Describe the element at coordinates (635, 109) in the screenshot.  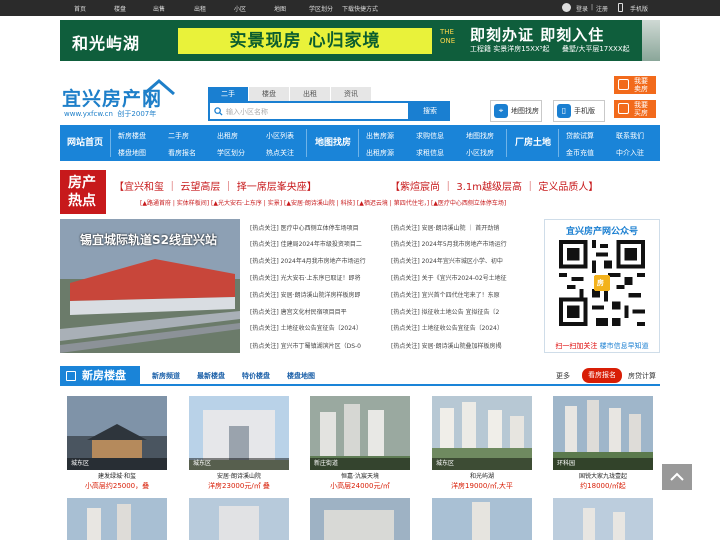
I see `buy-house-button: 我要买房` at that location.